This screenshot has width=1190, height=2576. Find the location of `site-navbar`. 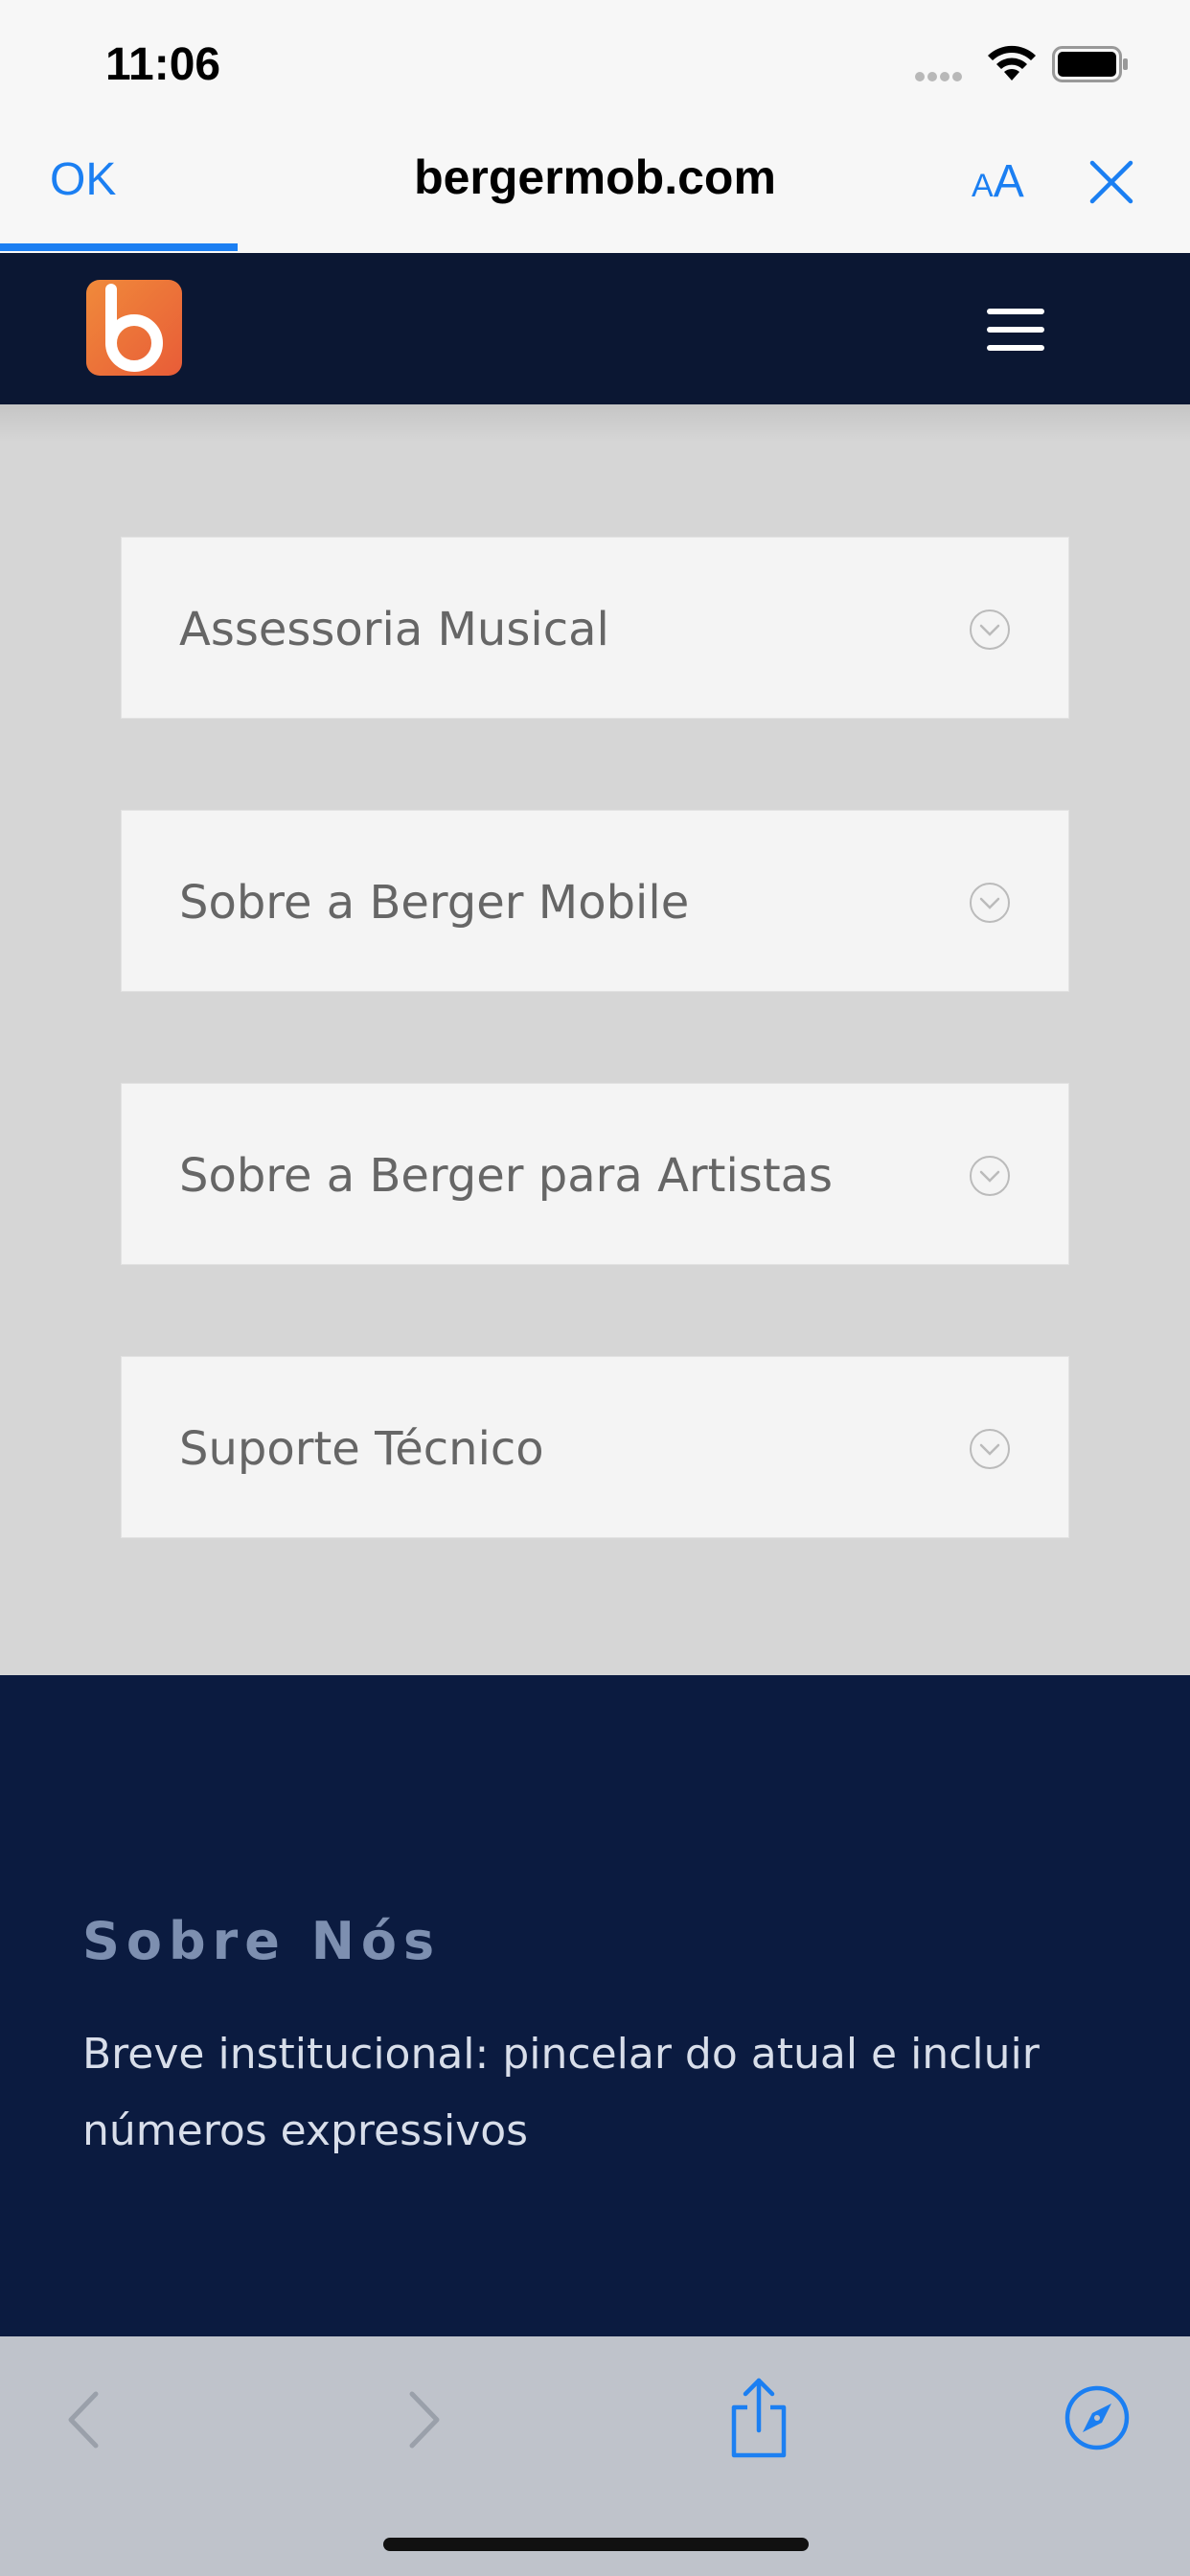

site-navbar is located at coordinates (595, 328).